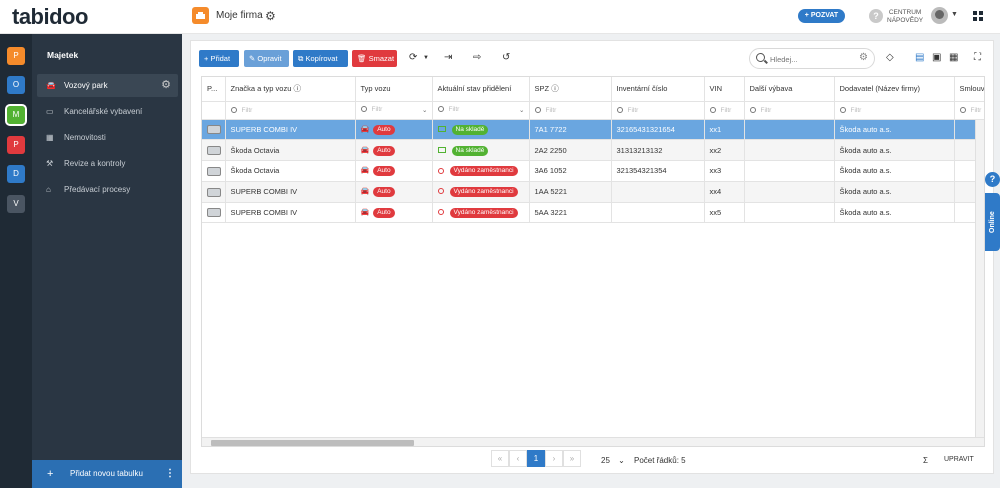 The height and width of the screenshot is (488, 1000). I want to click on horizontal-scrollbar, so click(593, 441).